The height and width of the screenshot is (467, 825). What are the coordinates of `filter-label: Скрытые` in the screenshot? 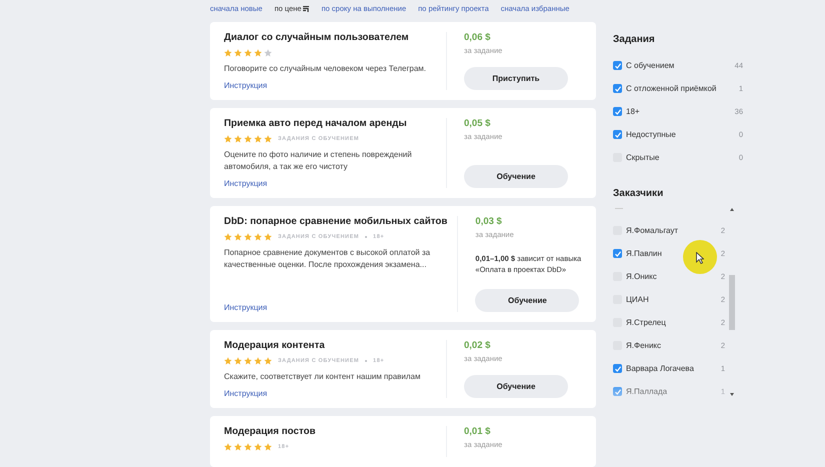 It's located at (643, 157).